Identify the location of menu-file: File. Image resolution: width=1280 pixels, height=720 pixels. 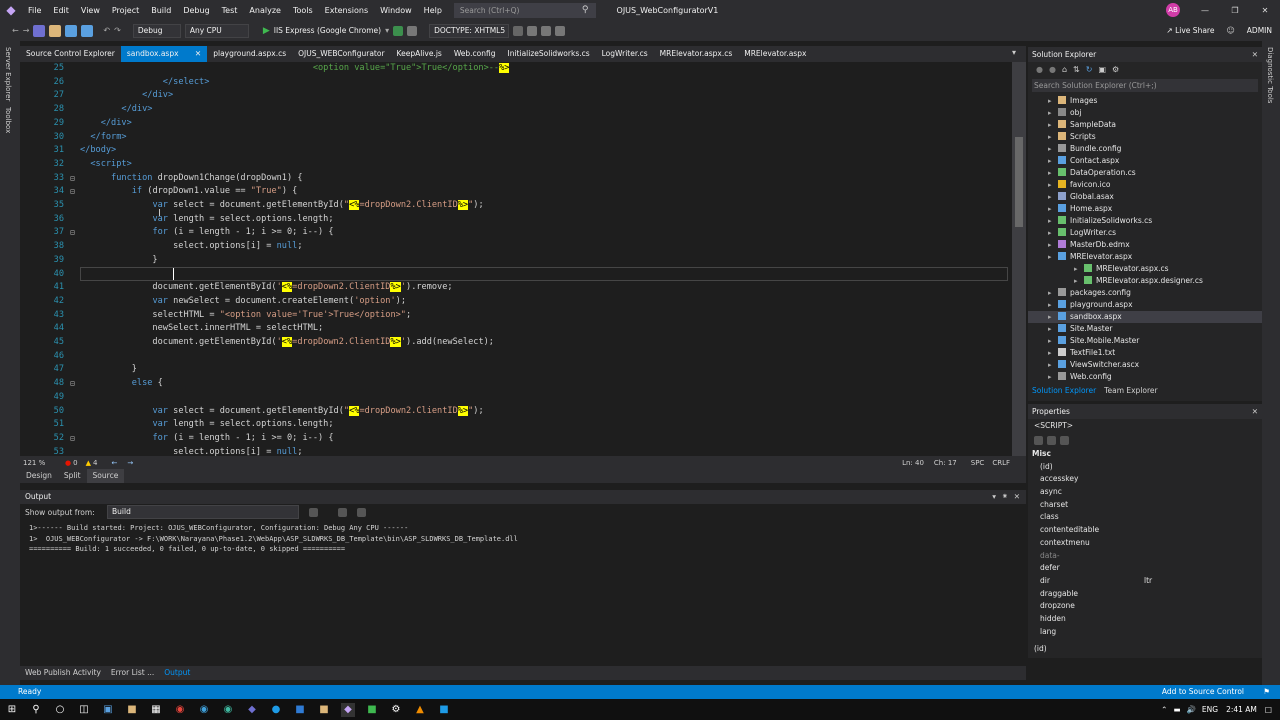
(34, 10).